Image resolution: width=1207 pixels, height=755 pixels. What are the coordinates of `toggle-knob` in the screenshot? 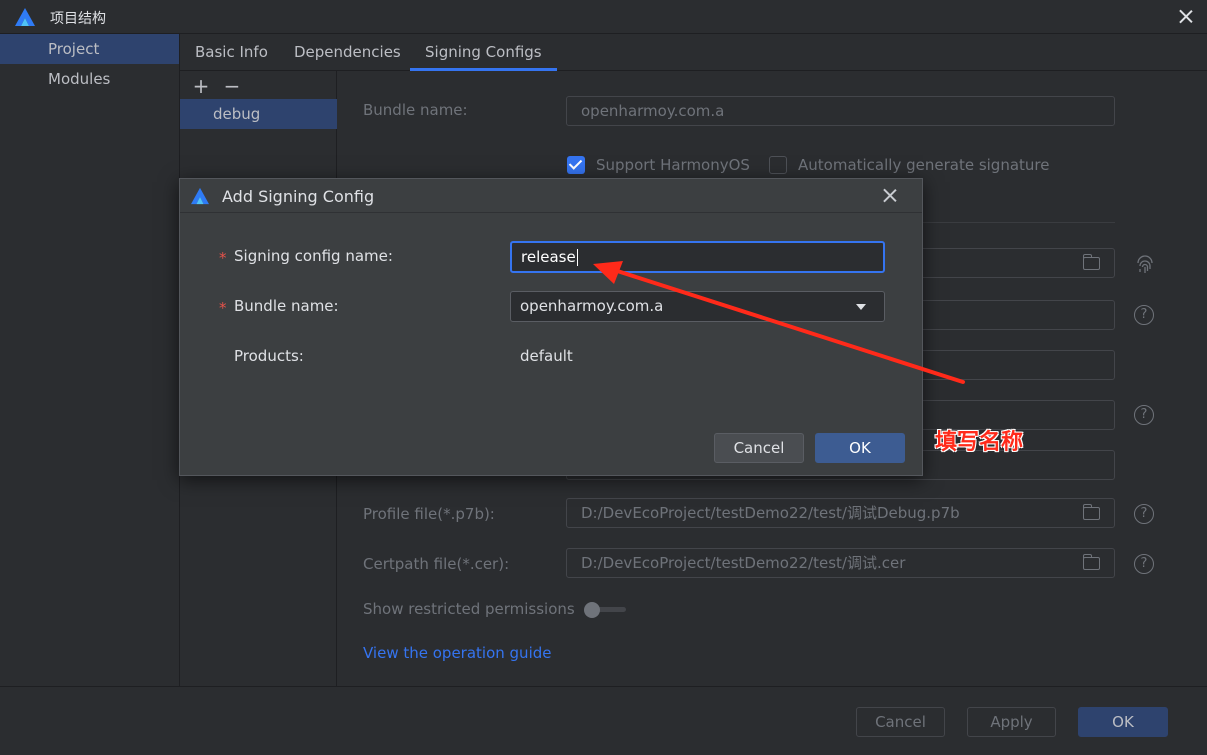 It's located at (592, 610).